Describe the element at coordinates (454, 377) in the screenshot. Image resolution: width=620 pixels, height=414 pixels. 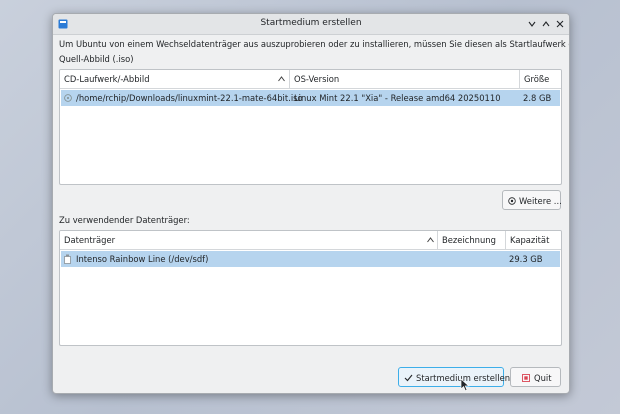
I see `create-startup-disk-button: Startmedium erstellen` at that location.